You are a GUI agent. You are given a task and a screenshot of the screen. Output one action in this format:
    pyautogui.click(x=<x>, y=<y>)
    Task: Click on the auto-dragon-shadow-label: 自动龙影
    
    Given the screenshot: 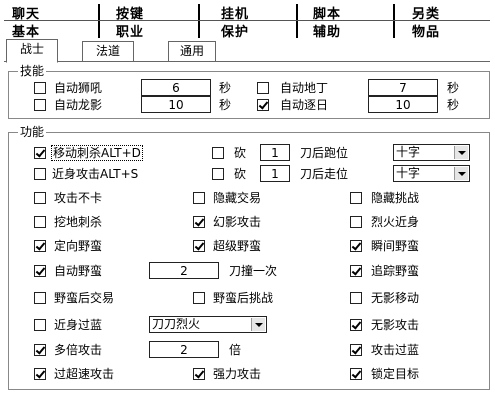 What is the action you would take?
    pyautogui.click(x=78, y=105)
    